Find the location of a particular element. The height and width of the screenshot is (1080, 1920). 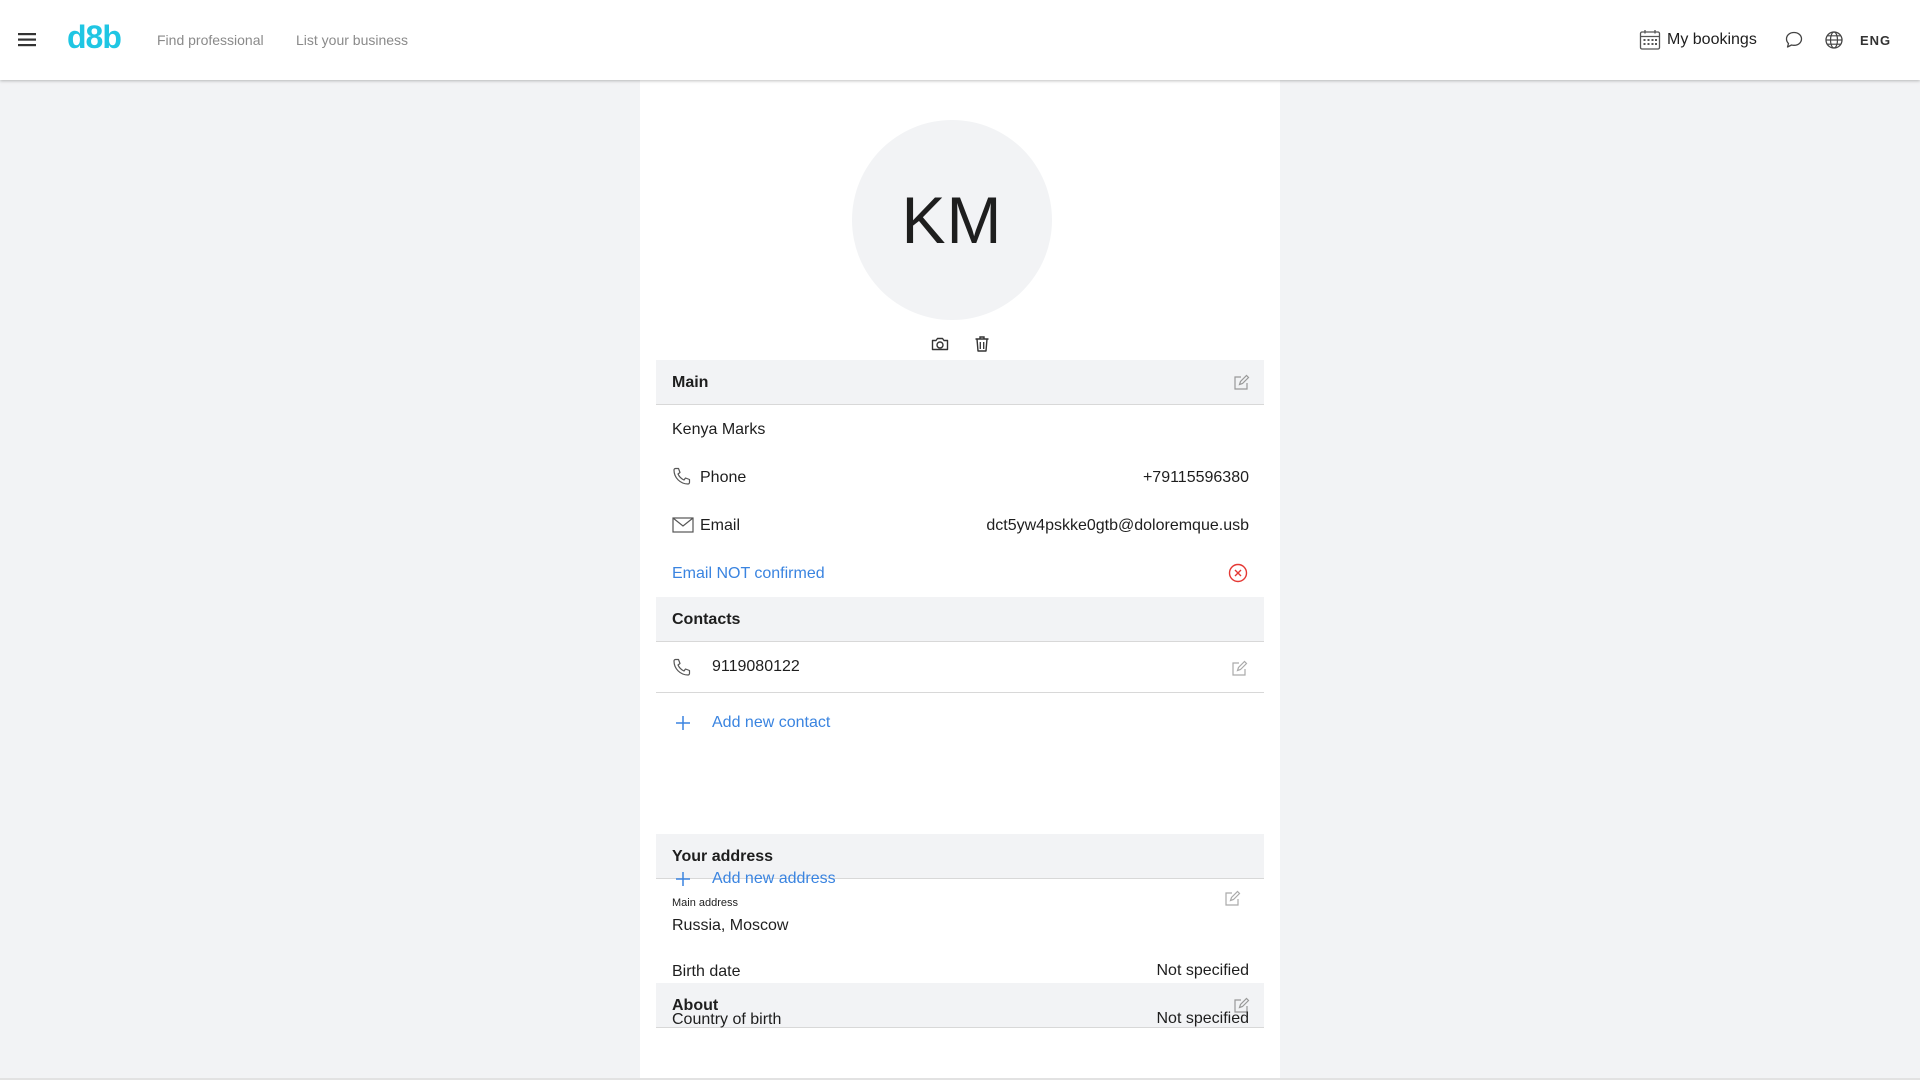

language-selector: ENG is located at coordinates (1875, 40).